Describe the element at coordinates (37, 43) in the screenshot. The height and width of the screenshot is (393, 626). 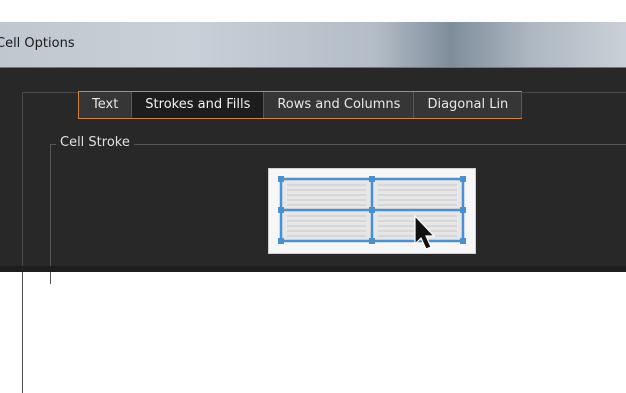
I see `window-title: Cell Options` at that location.